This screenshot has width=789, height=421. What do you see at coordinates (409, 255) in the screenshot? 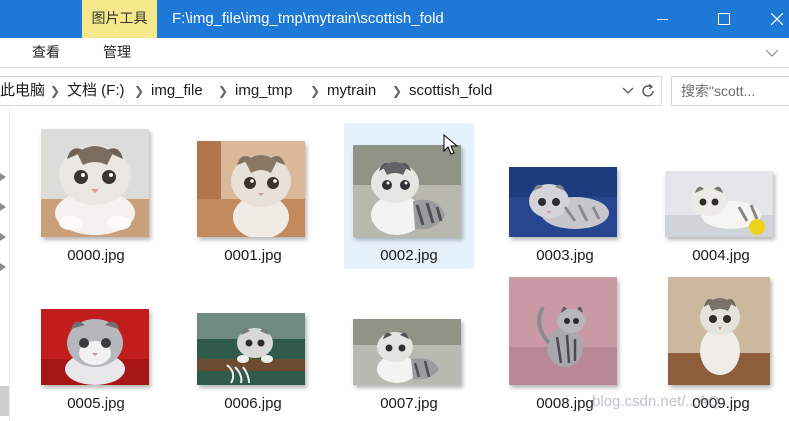
I see `file-name: 0002.jpg` at bounding box center [409, 255].